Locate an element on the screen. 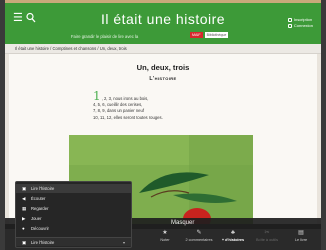 This screenshot has width=326, height=250. share-icon: ♣ is located at coordinates (233, 233).